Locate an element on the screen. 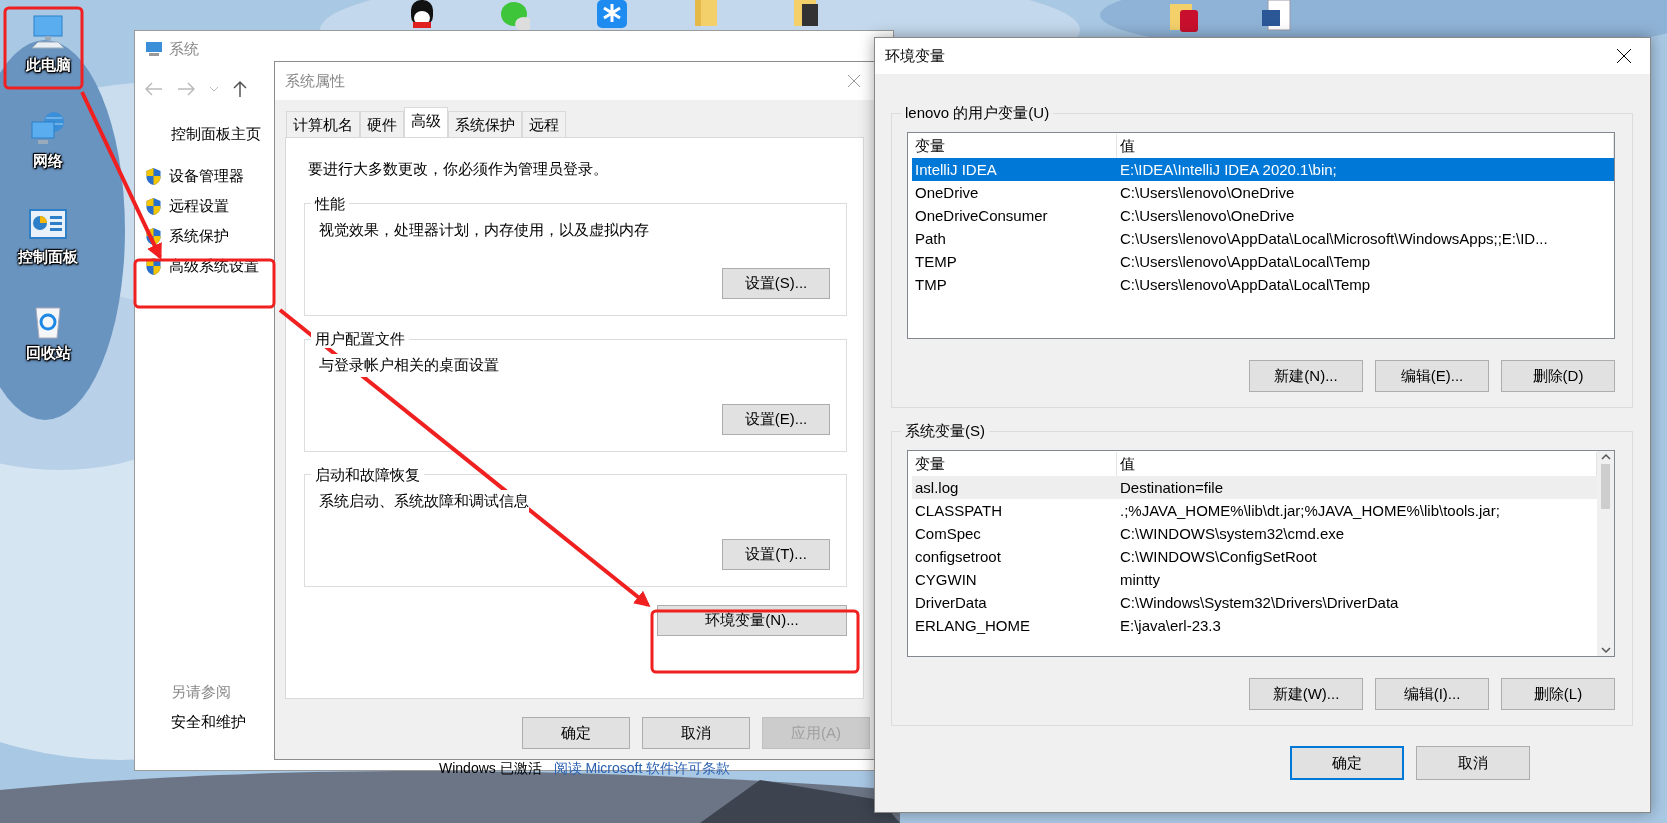  tab: 远程 is located at coordinates (544, 124).